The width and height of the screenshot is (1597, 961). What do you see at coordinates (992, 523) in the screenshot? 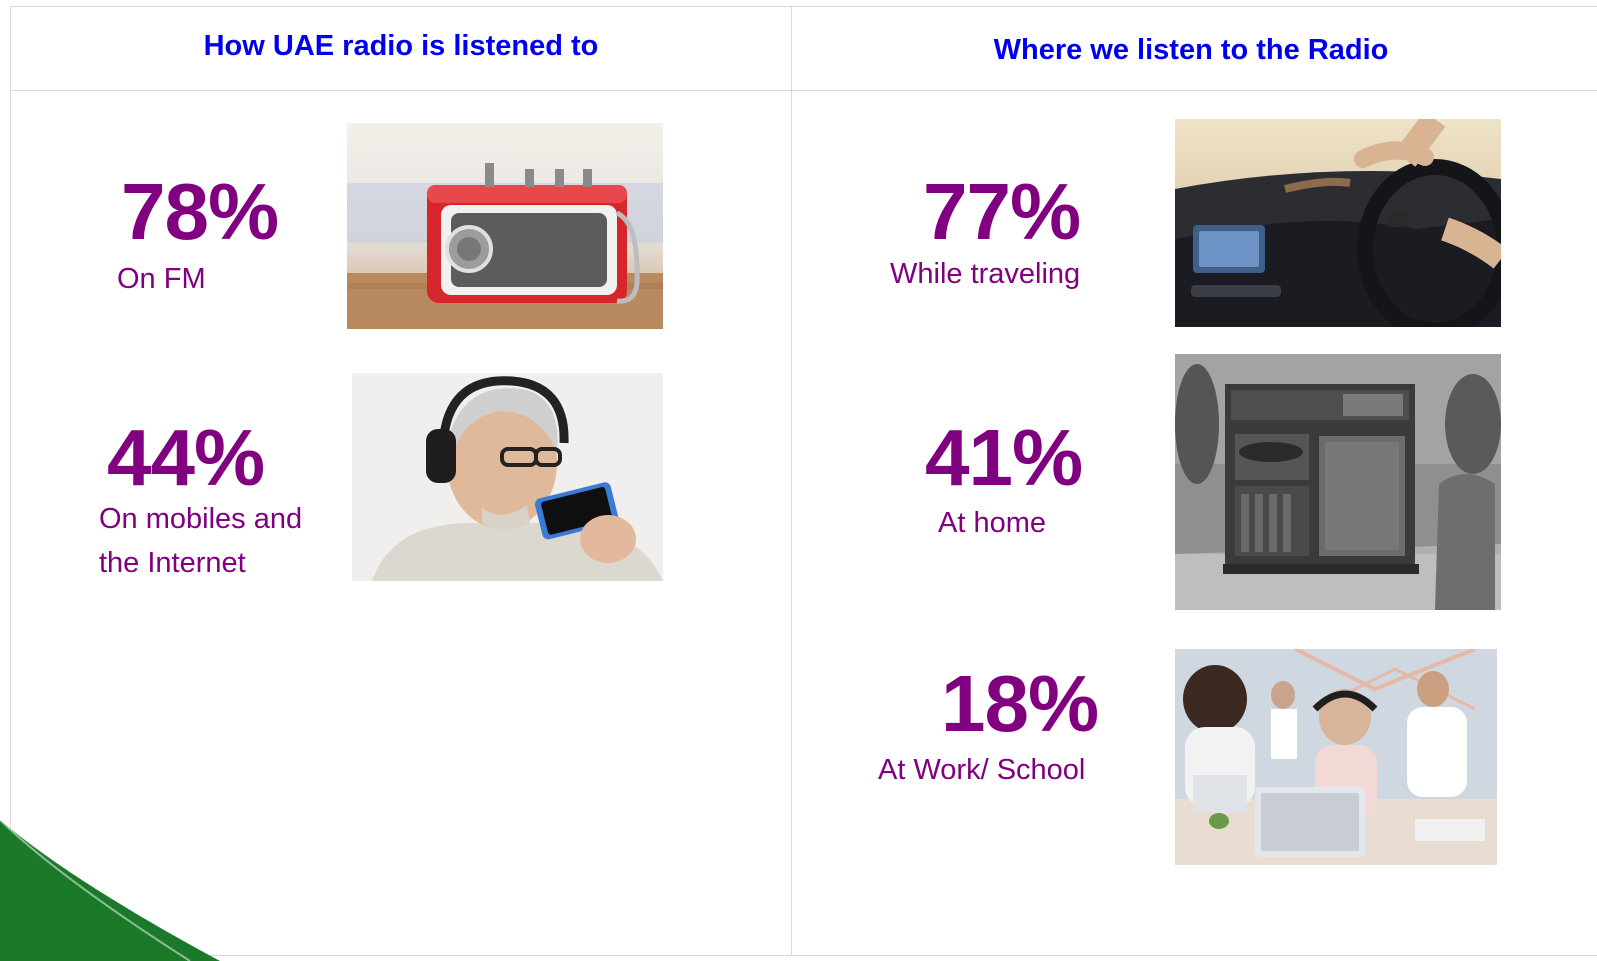
I see `stat-home-label: At home` at bounding box center [992, 523].